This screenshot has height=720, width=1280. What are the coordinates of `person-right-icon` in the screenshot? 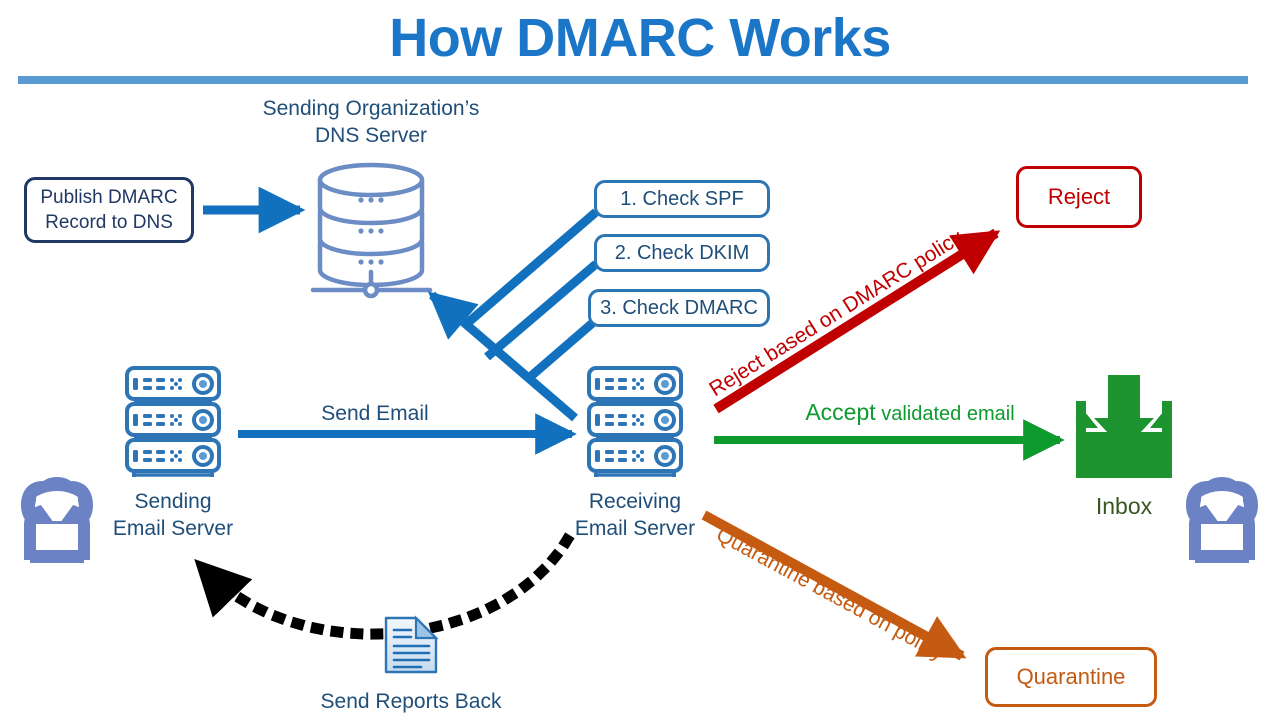 It's located at (1222, 519).